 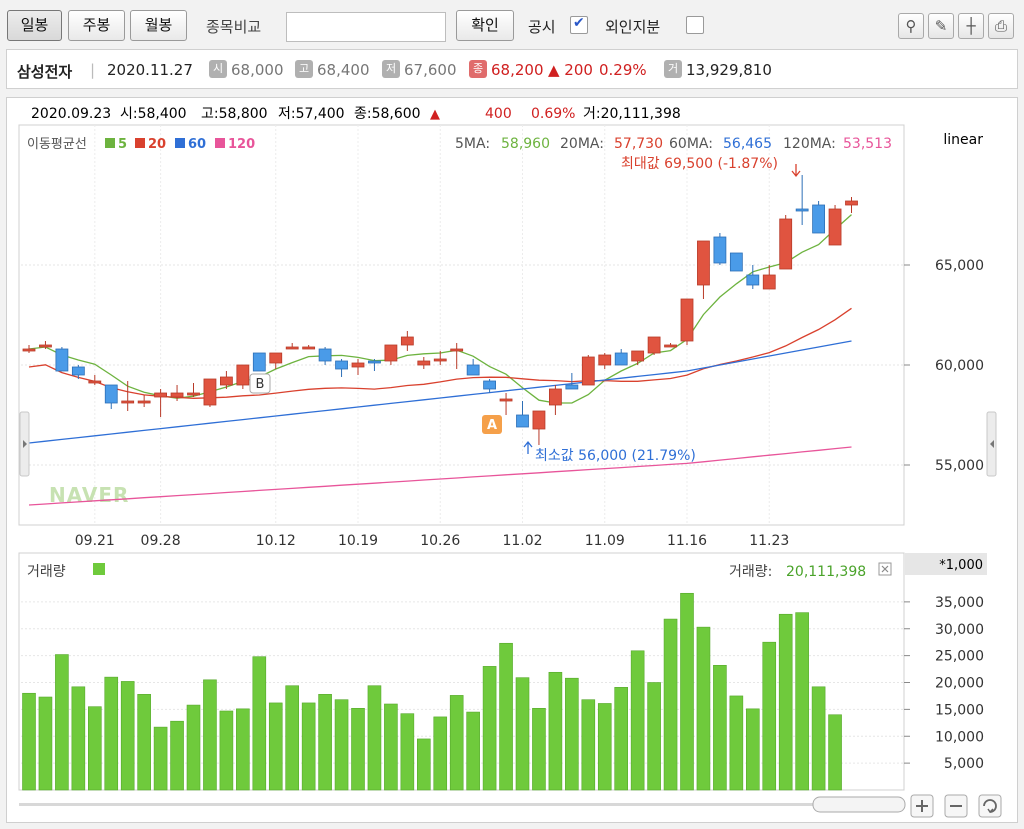 I want to click on quote-high: 68,400, so click(x=343, y=70).